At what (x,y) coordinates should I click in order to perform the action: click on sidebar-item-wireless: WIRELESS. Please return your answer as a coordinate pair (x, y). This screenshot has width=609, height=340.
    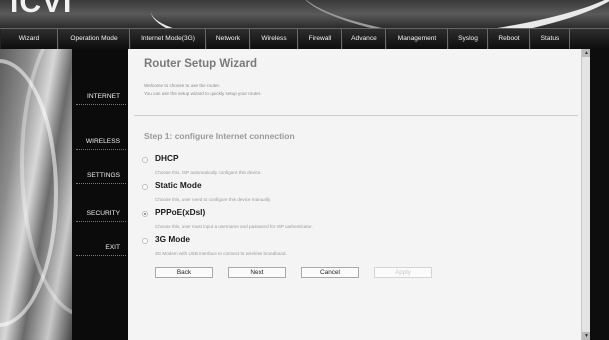
    Looking at the image, I should click on (101, 142).